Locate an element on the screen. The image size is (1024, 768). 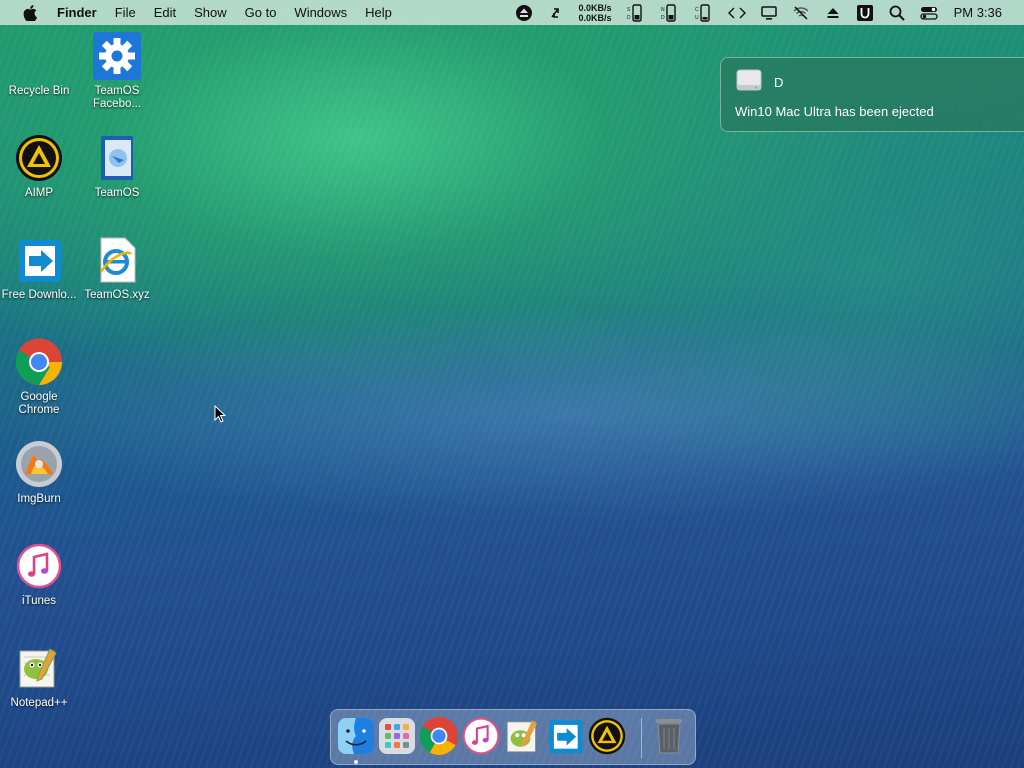
desktop-icon-itunes: iTunes is located at coordinates (39, 574).